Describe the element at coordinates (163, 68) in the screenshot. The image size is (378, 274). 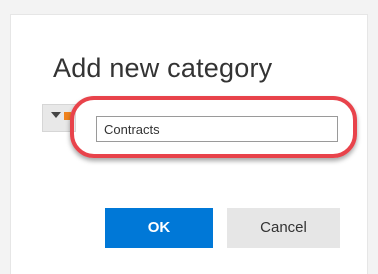
I see `dialog-title: Add new category` at that location.